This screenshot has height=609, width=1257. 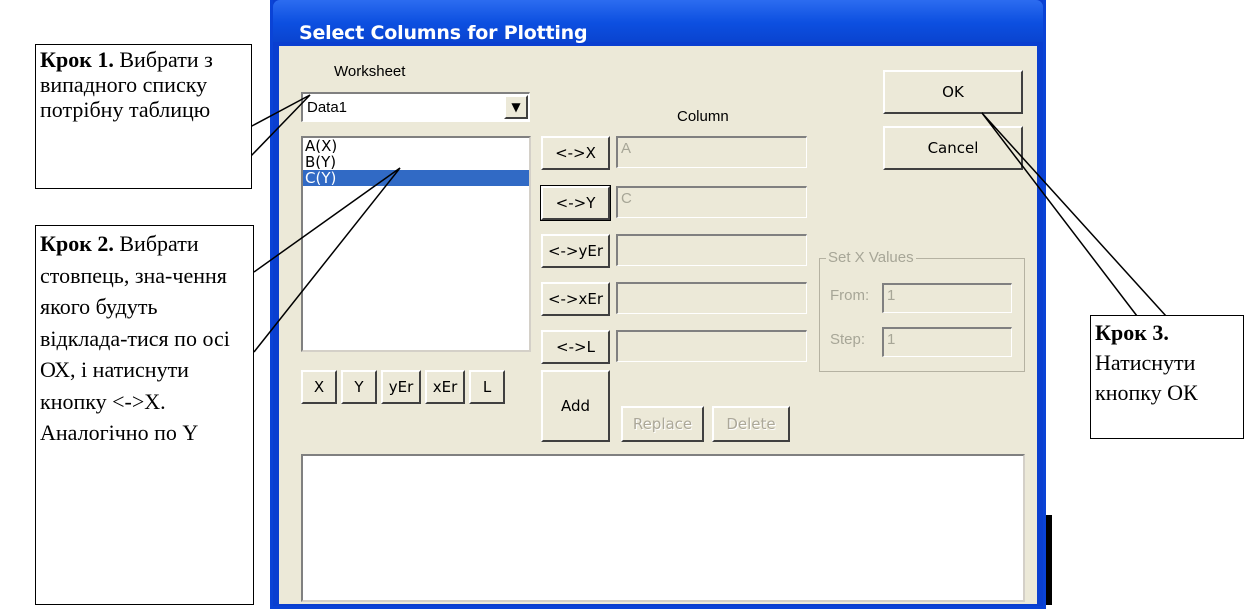 I want to click on replace-button: Replace, so click(x=662, y=424).